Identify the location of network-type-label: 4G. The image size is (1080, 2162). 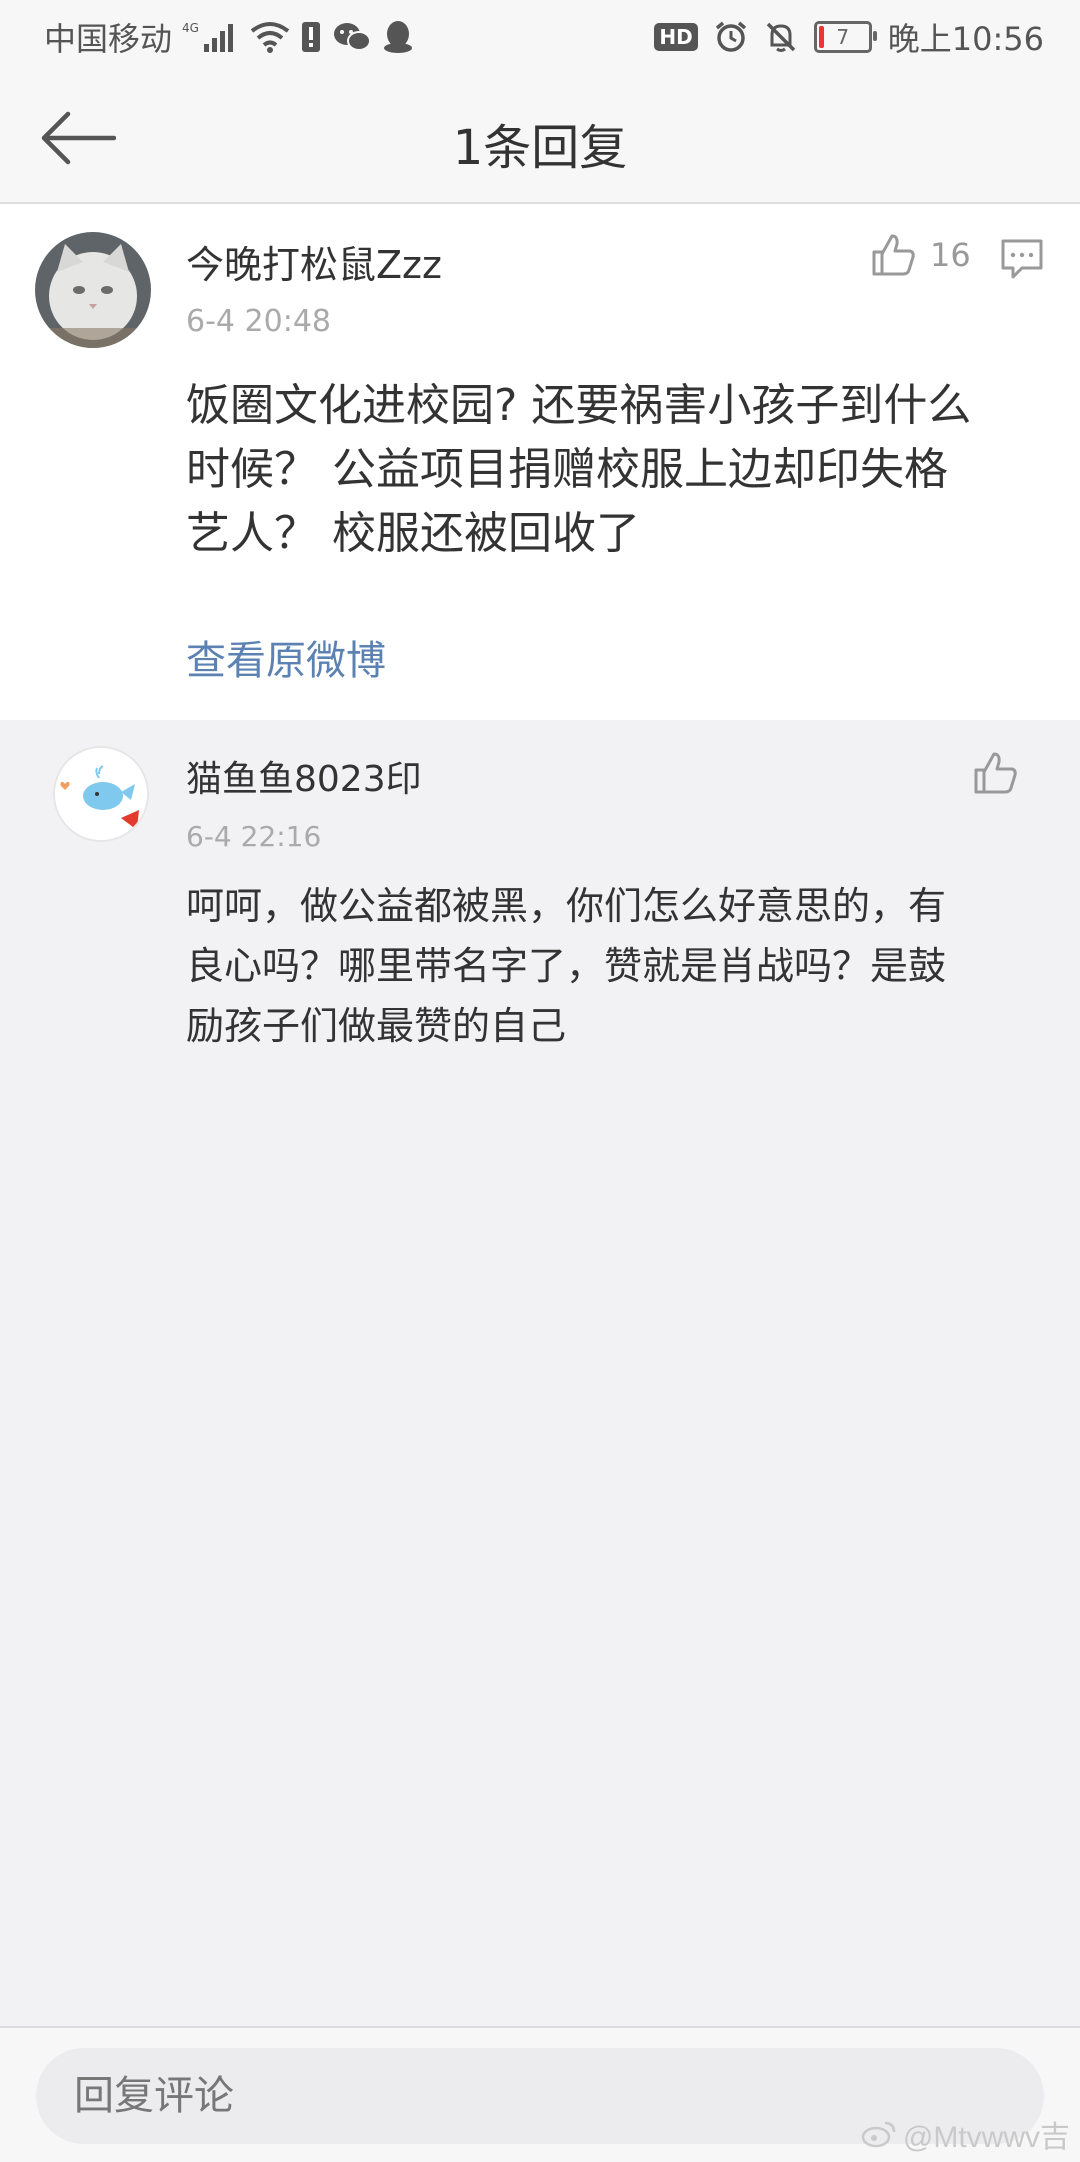
(190, 28).